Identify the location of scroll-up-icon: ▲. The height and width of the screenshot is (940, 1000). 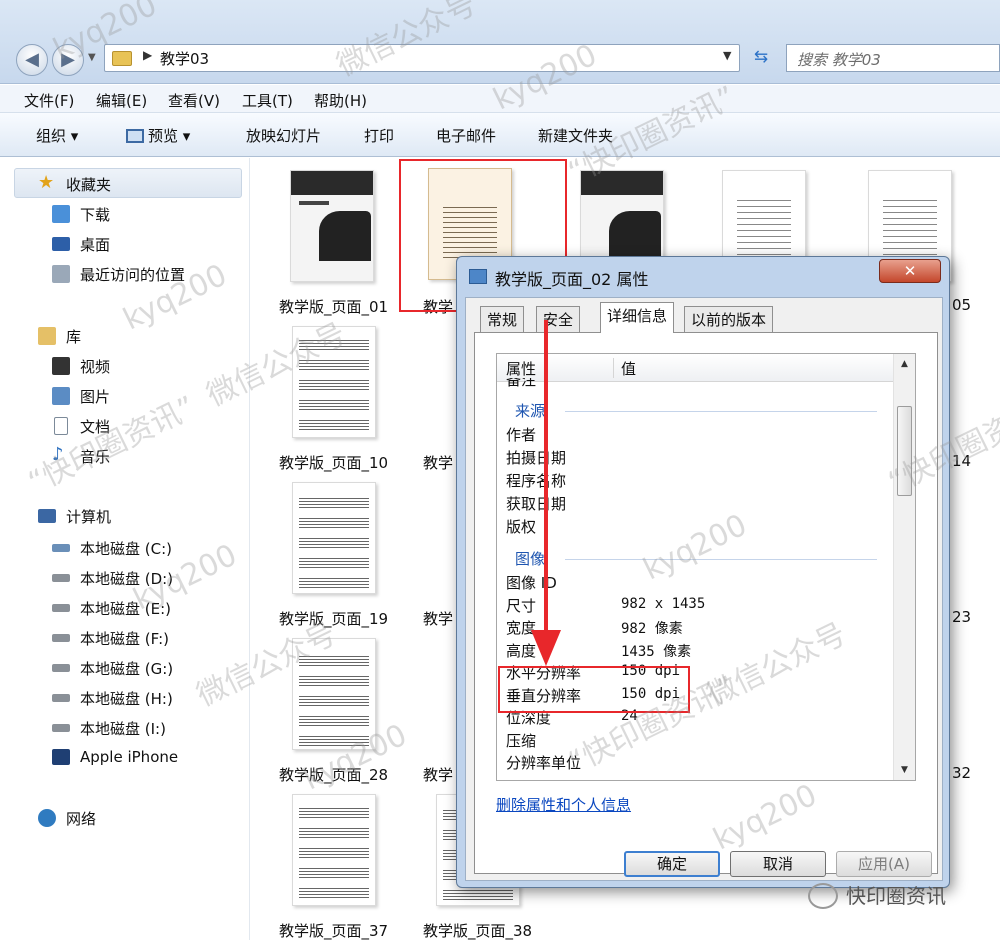
(904, 364).